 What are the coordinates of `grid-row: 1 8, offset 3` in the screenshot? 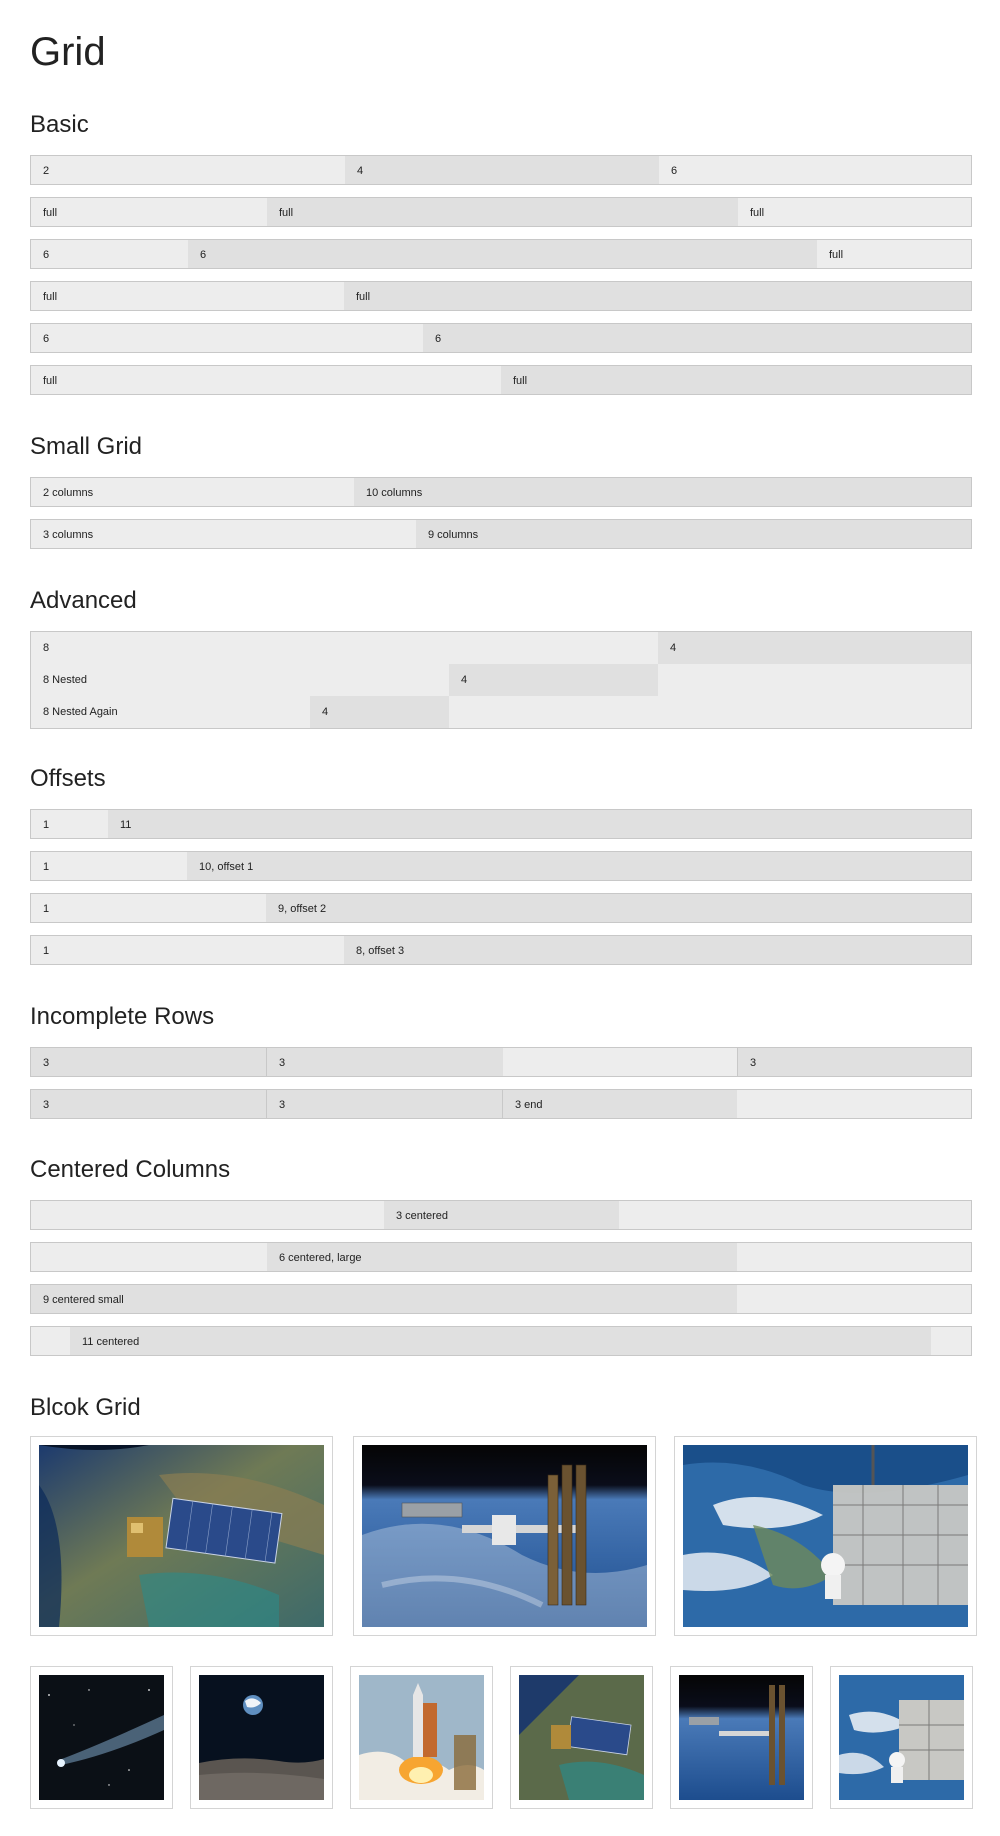 It's located at (501, 950).